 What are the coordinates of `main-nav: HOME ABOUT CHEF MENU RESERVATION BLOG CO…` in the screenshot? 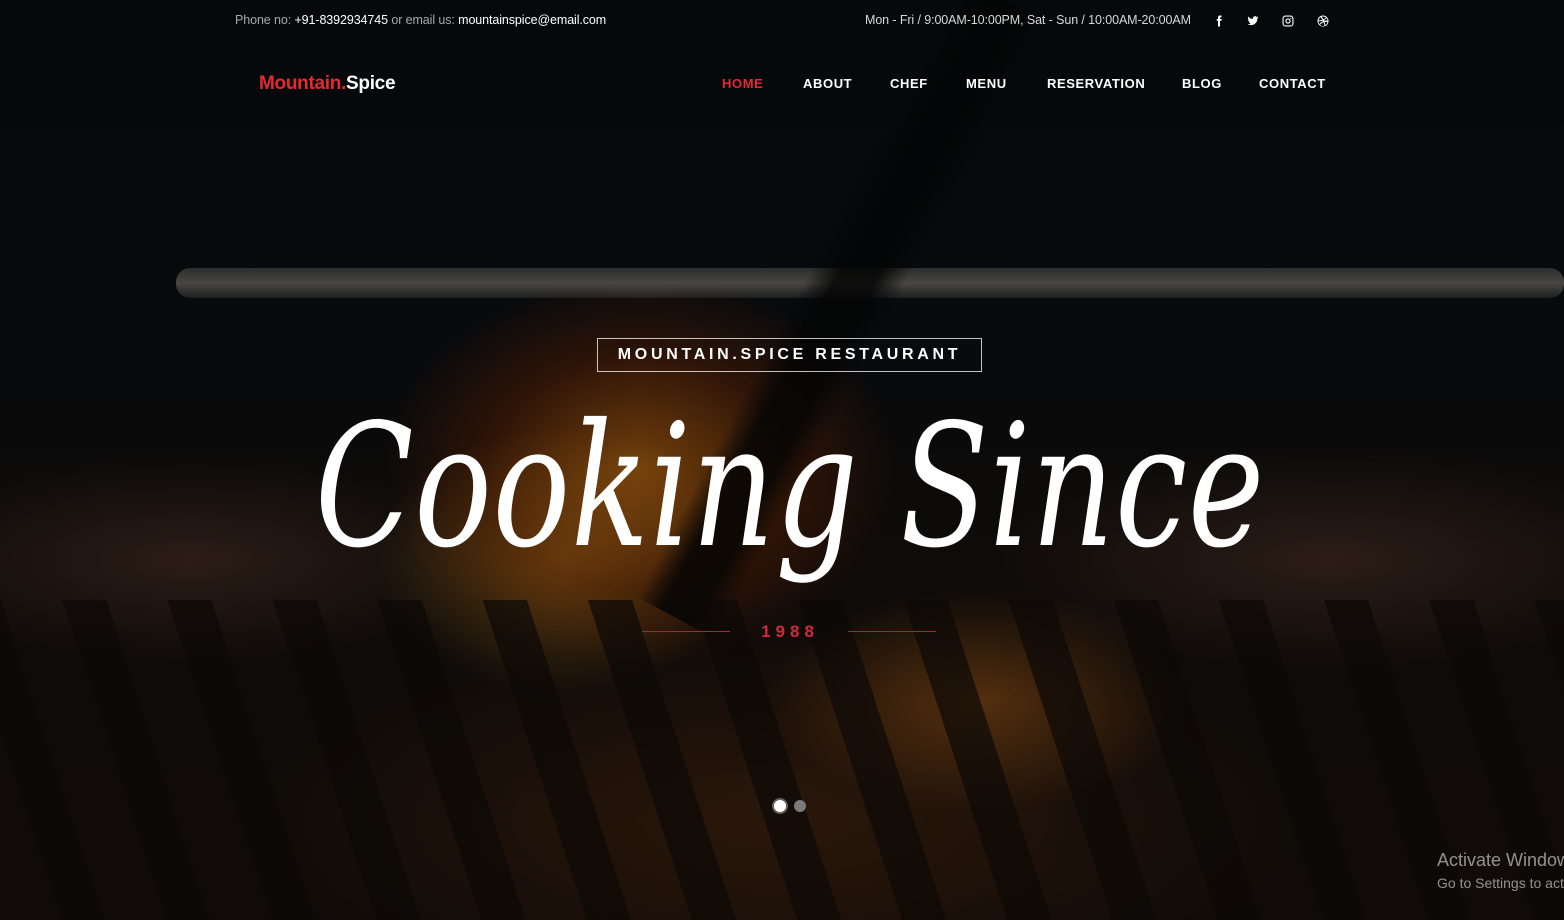 It's located at (782, 86).